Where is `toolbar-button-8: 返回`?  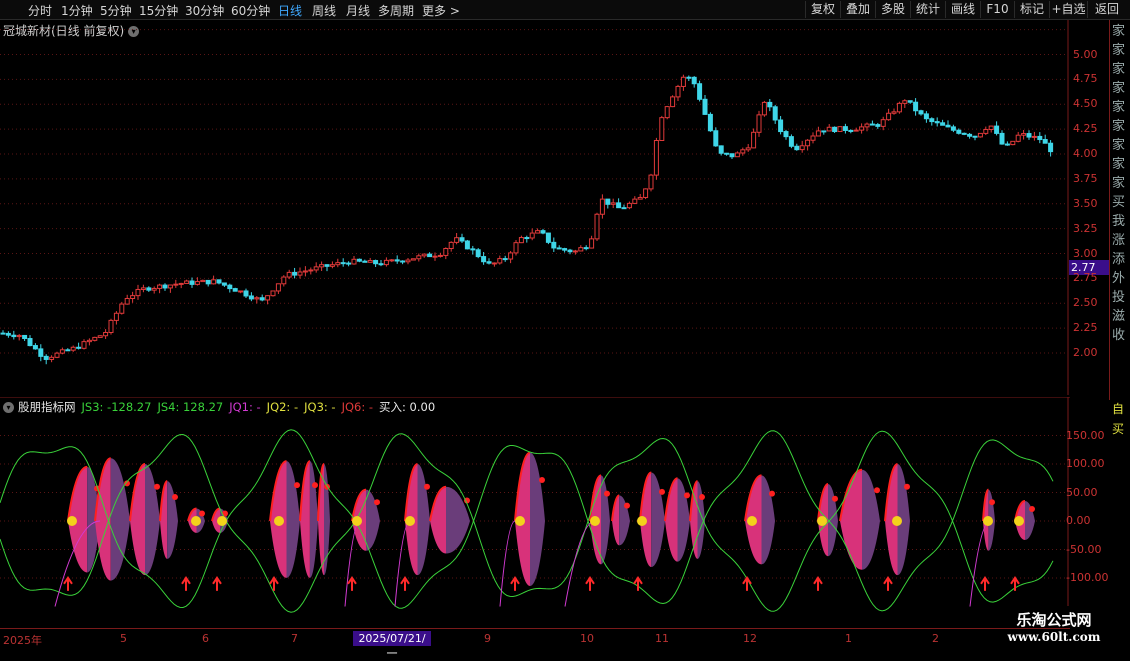 toolbar-button-8: 返回 is located at coordinates (1106, 9).